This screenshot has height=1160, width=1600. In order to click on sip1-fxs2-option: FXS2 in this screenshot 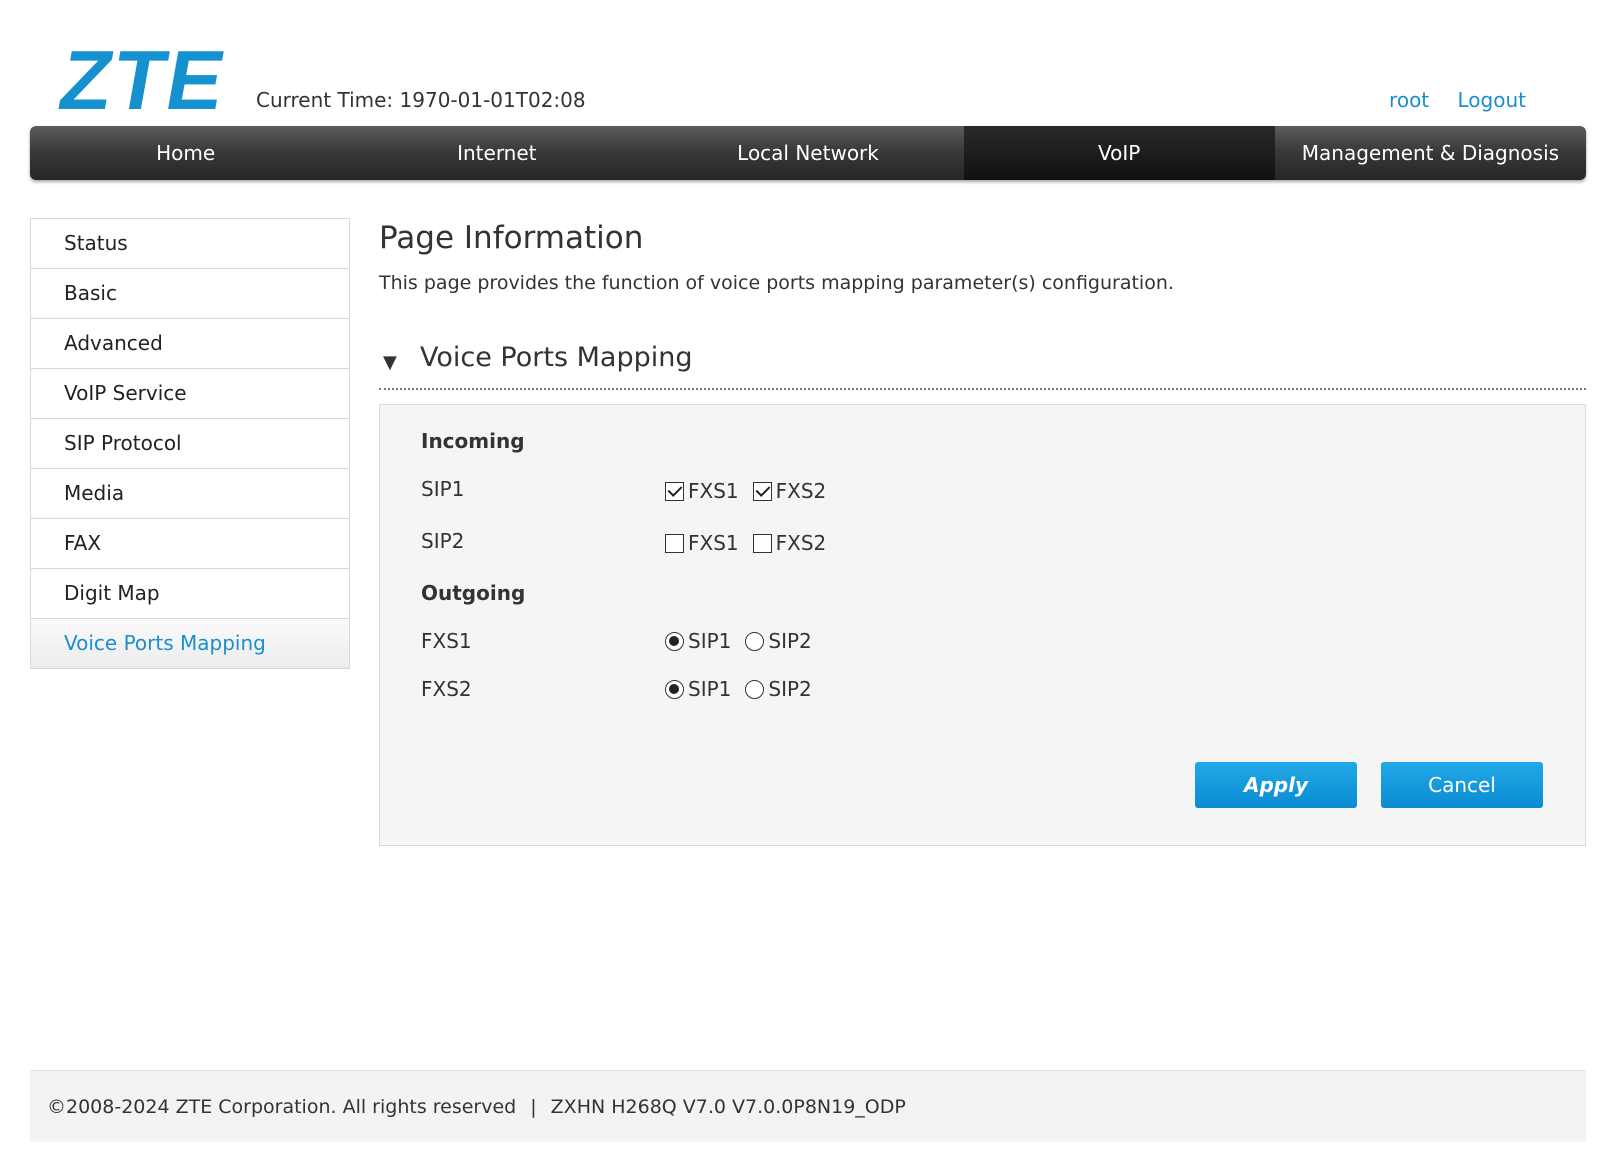, I will do `click(789, 491)`.